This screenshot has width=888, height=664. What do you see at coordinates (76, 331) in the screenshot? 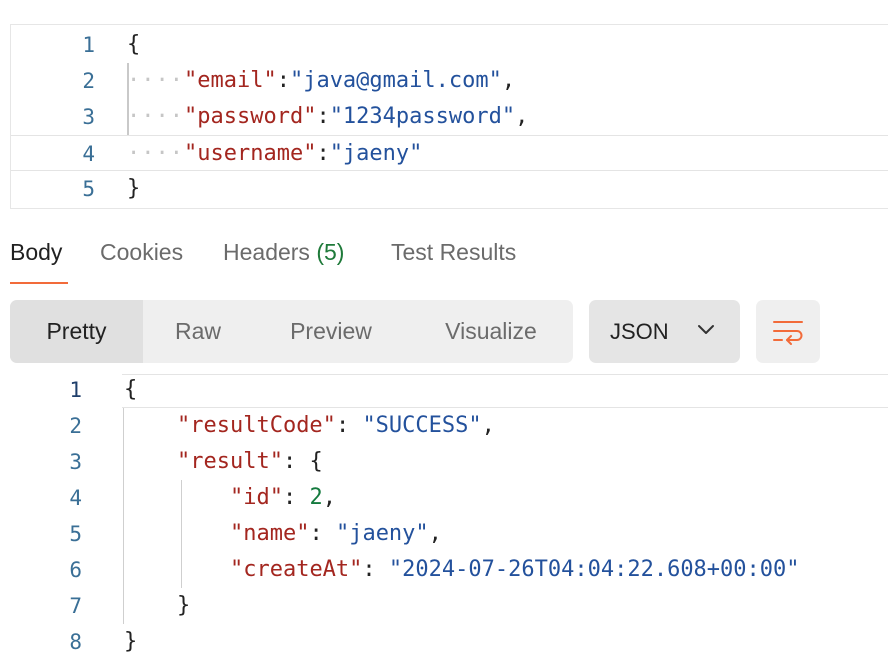
I see `view-pretty-button: Pretty` at bounding box center [76, 331].